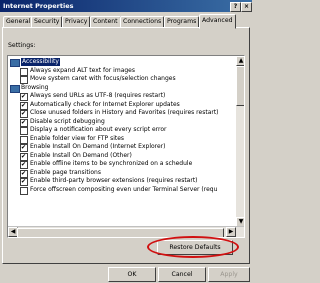 The image size is (320, 283). Describe the element at coordinates (35, 87) in the screenshot. I see `group-label: Browsing` at that location.